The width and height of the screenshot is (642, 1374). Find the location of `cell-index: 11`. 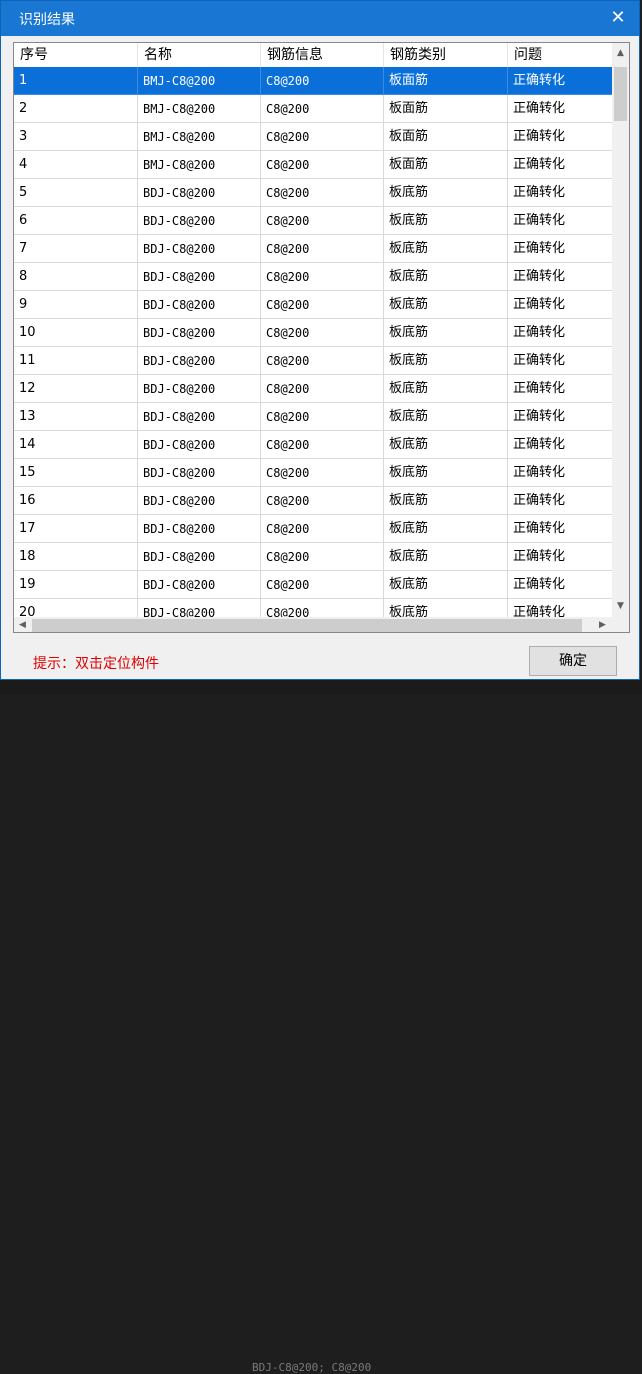

cell-index: 11 is located at coordinates (76, 361).